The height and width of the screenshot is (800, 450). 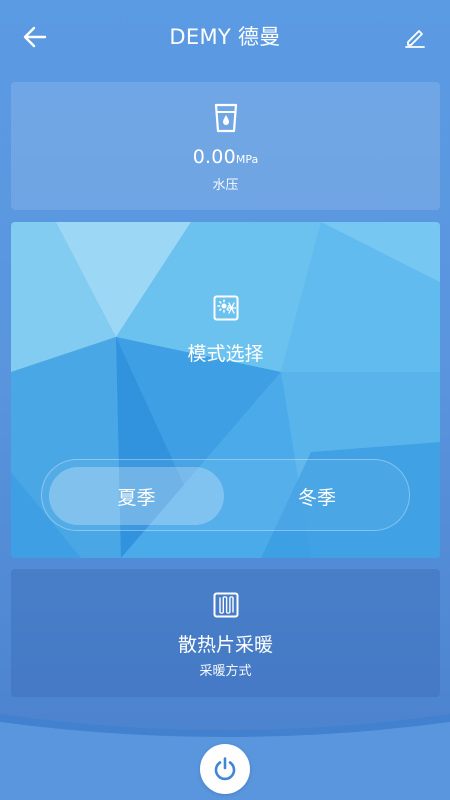 I want to click on mode-title: 模式选择, so click(x=225, y=354).